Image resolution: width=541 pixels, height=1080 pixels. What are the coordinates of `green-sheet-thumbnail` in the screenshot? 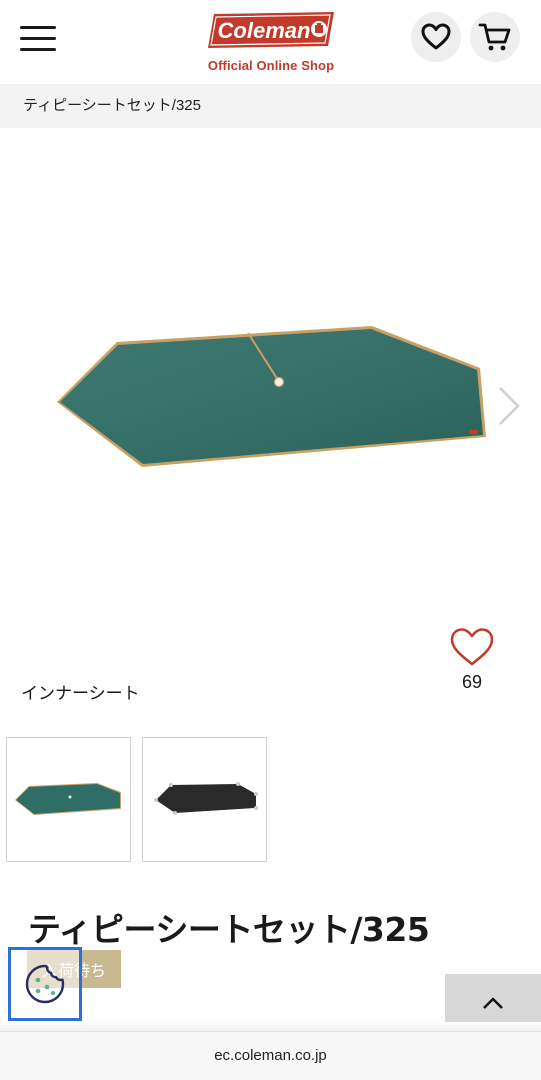 It's located at (68, 799).